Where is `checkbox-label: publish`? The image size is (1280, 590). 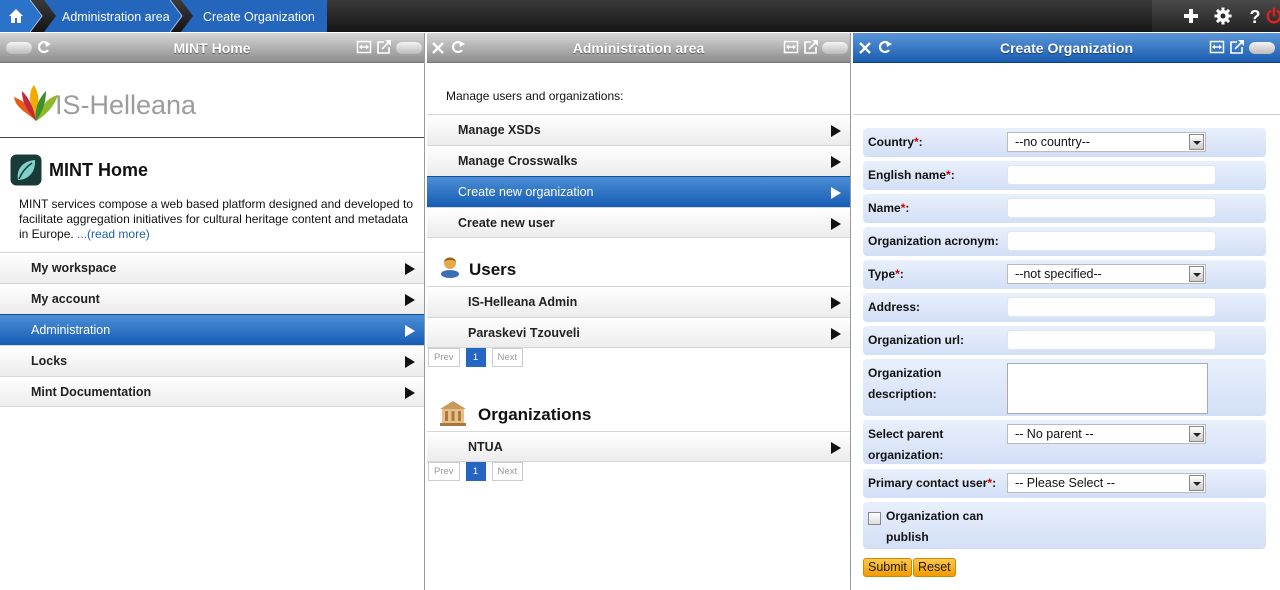 checkbox-label: publish is located at coordinates (907, 537).